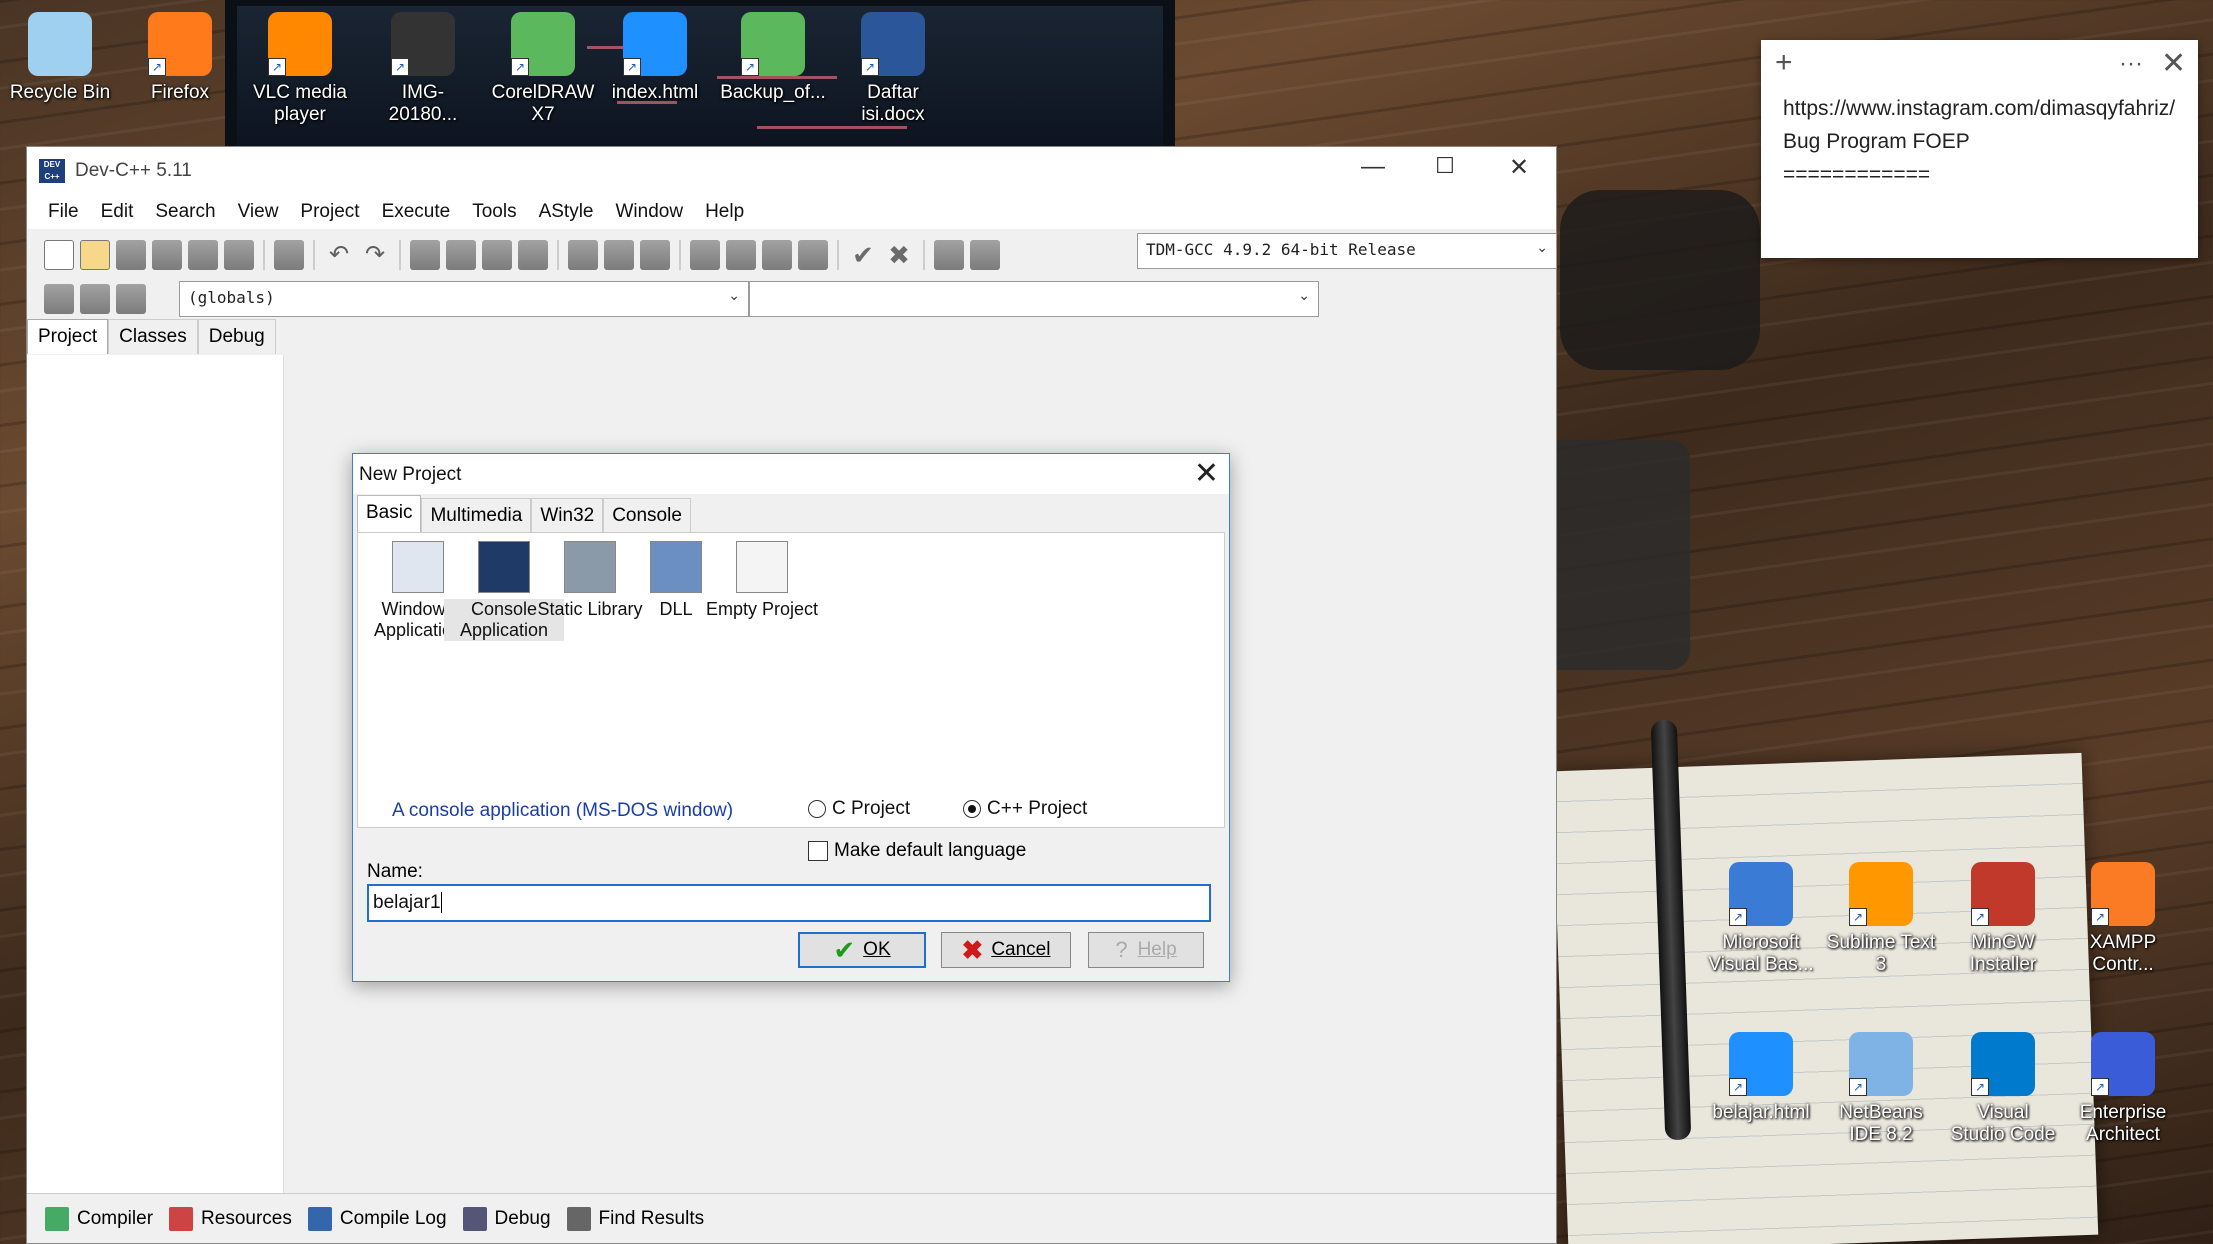  What do you see at coordinates (862, 950) in the screenshot?
I see `ok-button: ✔ OK` at bounding box center [862, 950].